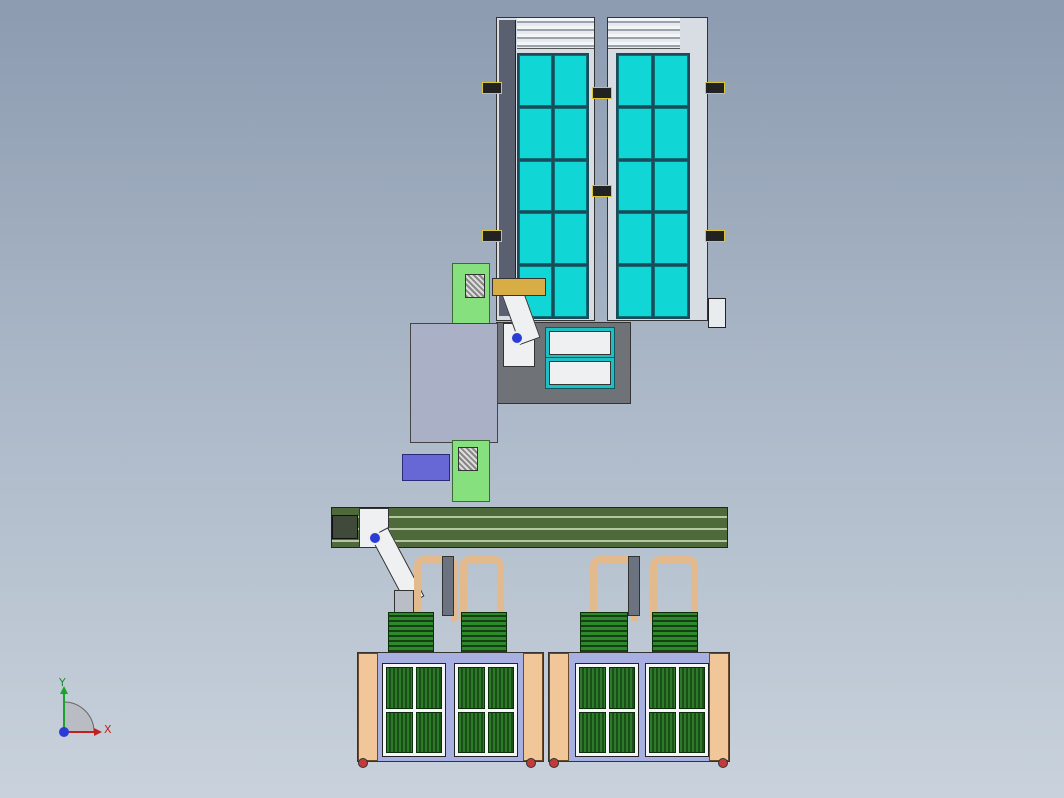 Image resolution: width=1064 pixels, height=798 pixels. Describe the element at coordinates (62, 682) in the screenshot. I see `axis-y-label: Y` at that location.